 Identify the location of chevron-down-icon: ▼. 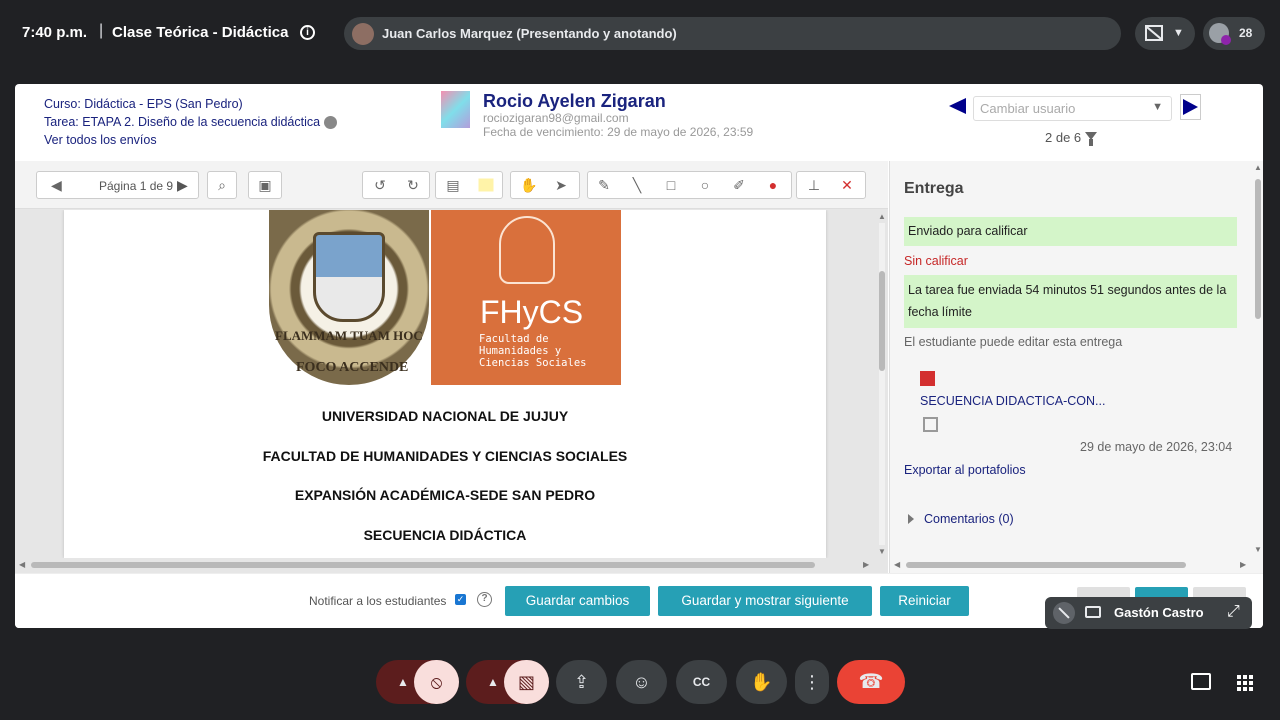
(1178, 33).